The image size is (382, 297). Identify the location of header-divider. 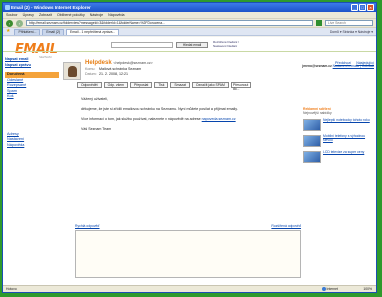
(189, 51).